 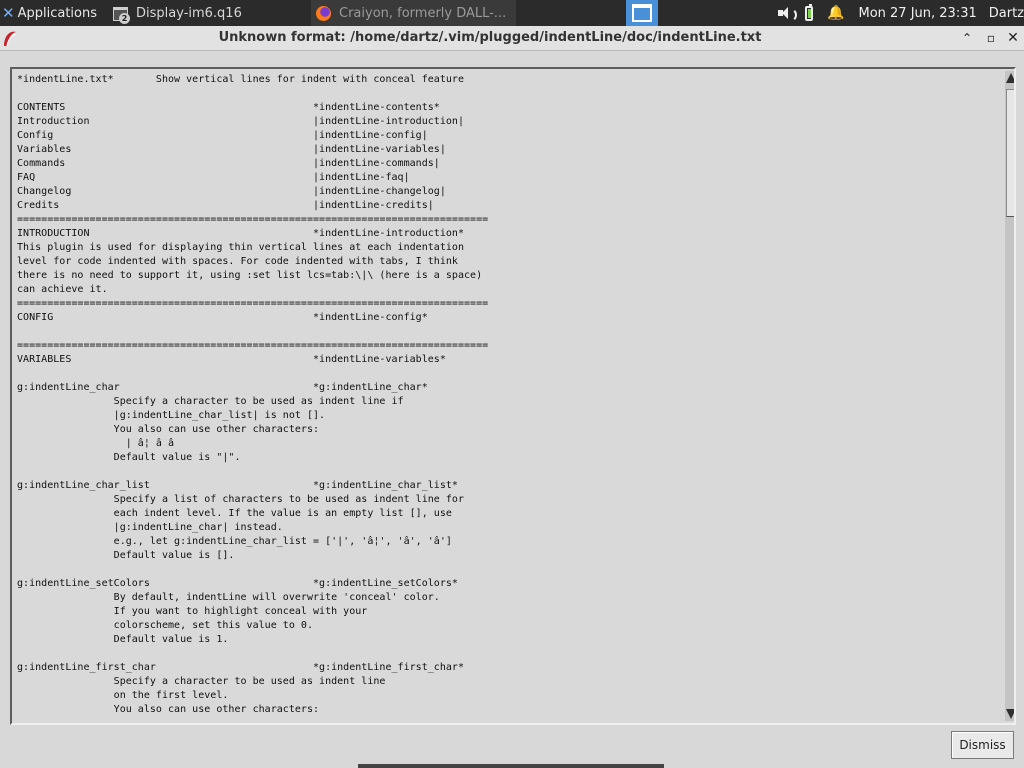 What do you see at coordinates (511, 766) in the screenshot?
I see `bottom-edge-bar` at bounding box center [511, 766].